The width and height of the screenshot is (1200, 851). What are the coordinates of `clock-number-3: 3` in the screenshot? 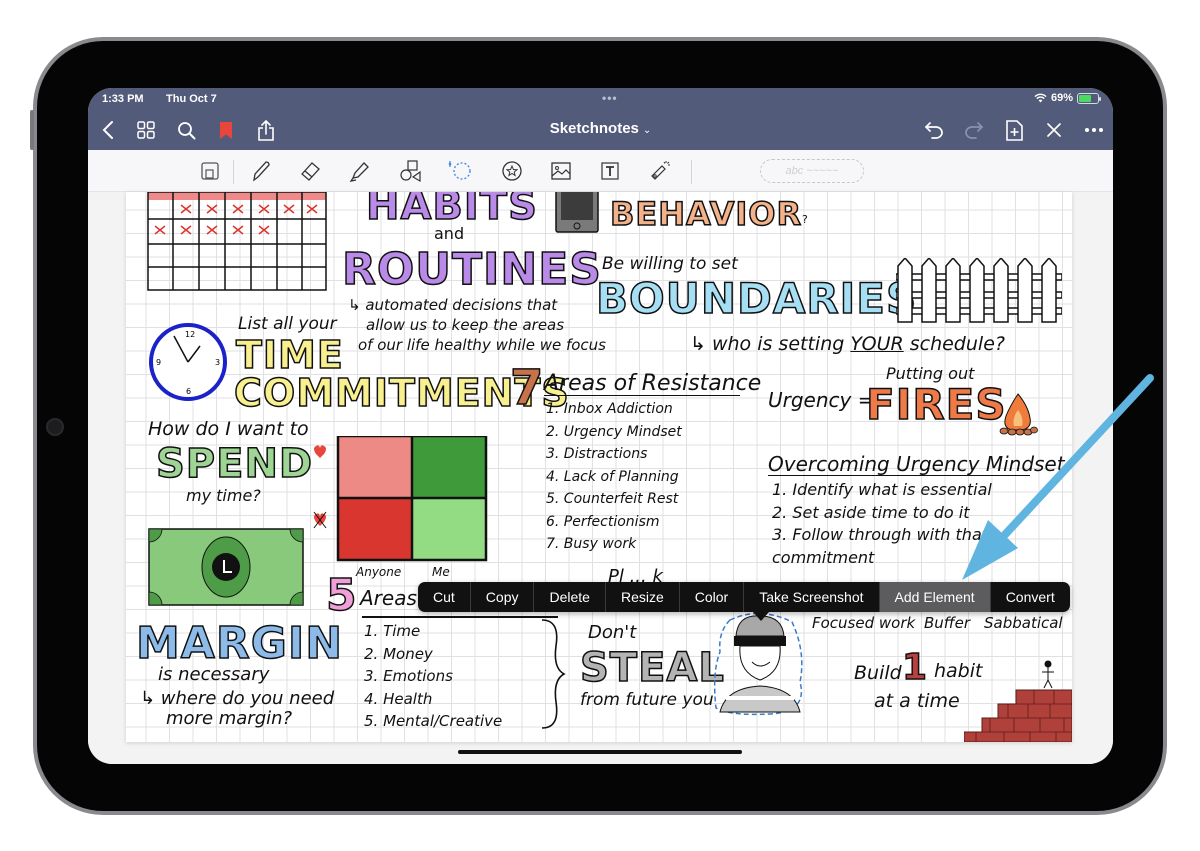 It's located at (217, 362).